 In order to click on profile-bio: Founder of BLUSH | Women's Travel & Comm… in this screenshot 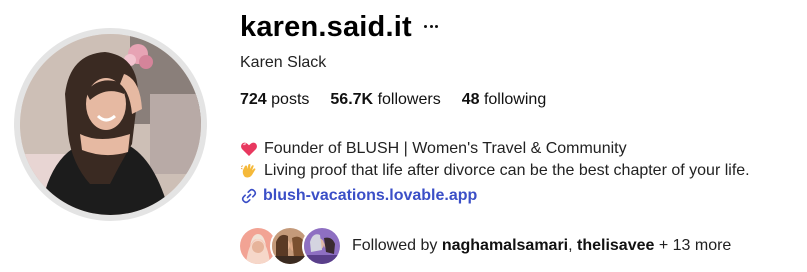, I will do `click(495, 160)`.